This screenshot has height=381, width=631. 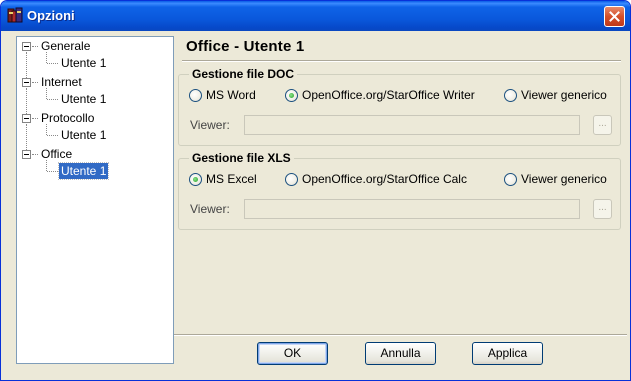 I want to click on title-bar: Opzioni, so click(x=315, y=16).